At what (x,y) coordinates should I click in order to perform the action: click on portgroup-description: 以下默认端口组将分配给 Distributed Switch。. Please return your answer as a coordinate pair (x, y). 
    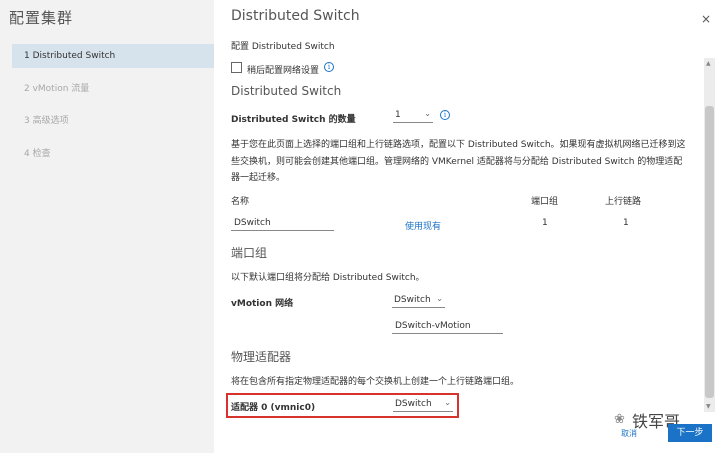
    Looking at the image, I should click on (328, 278).